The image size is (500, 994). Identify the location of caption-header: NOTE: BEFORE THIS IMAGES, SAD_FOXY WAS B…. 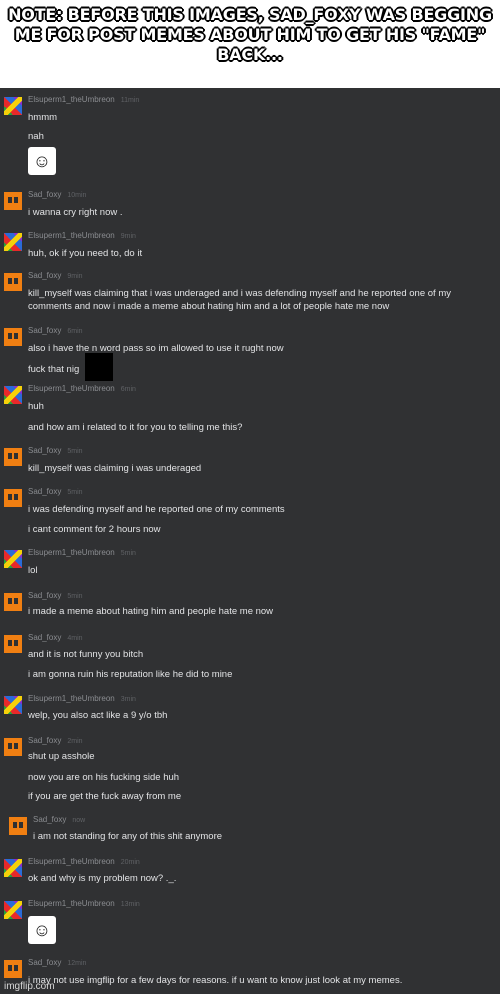
(250, 45).